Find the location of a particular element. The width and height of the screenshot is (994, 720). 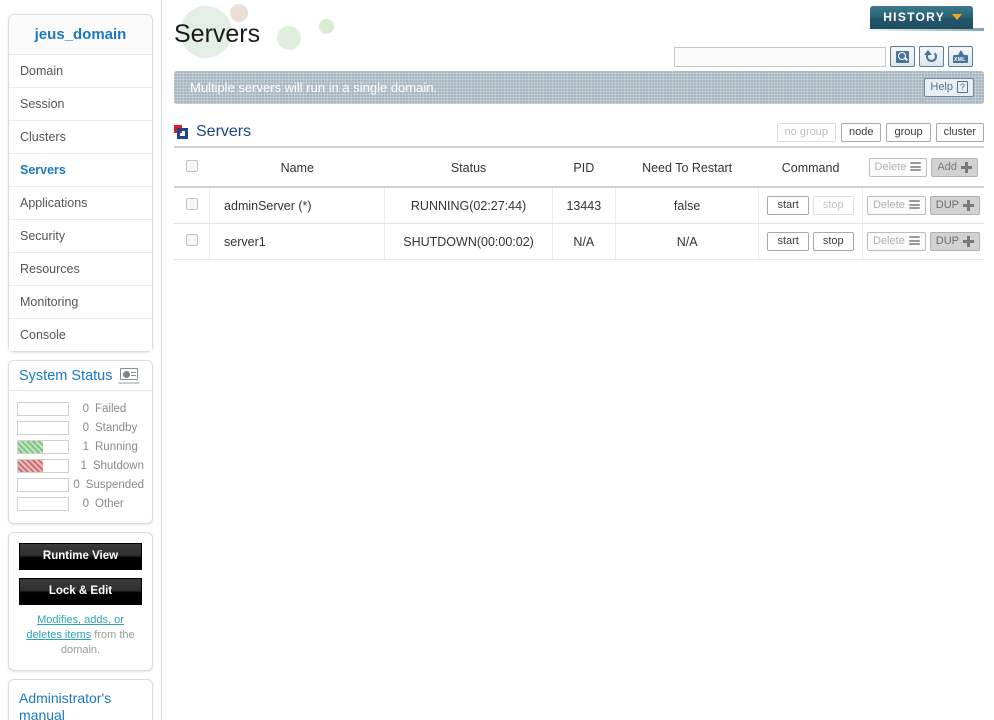

help-label: Help is located at coordinates (941, 87).